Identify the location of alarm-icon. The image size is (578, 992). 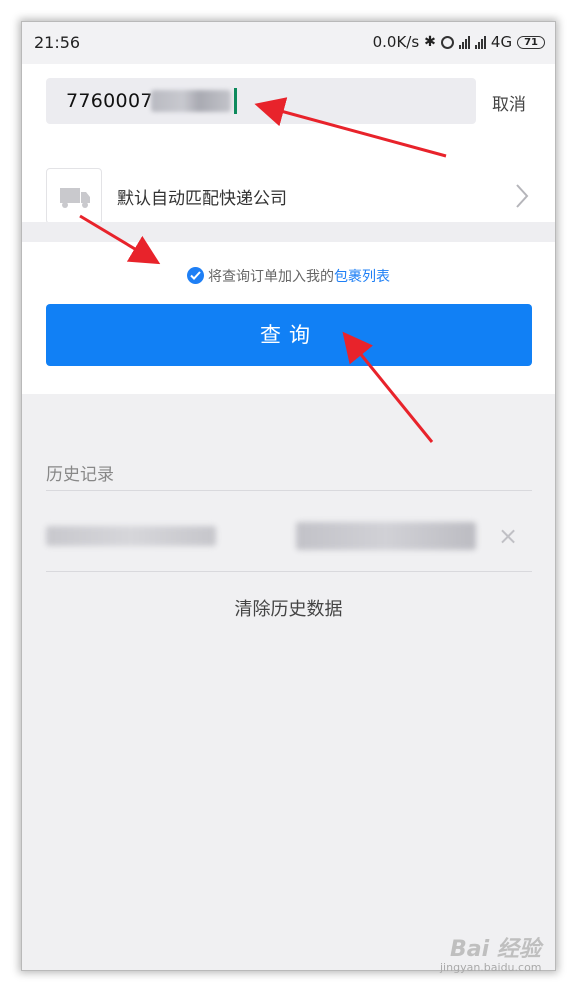
(447, 42).